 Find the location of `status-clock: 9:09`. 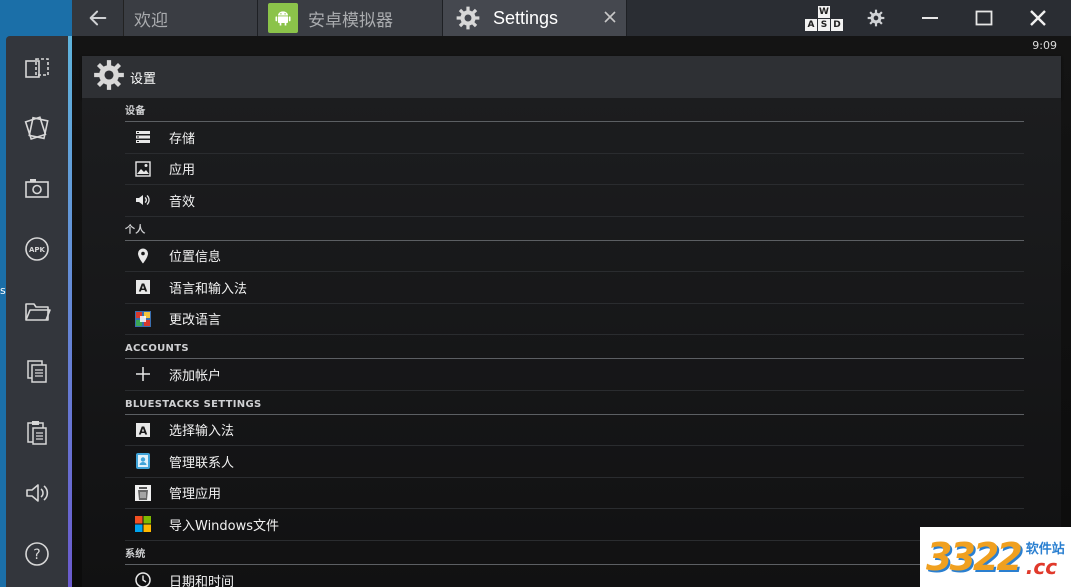

status-clock: 9:09 is located at coordinates (1044, 45).